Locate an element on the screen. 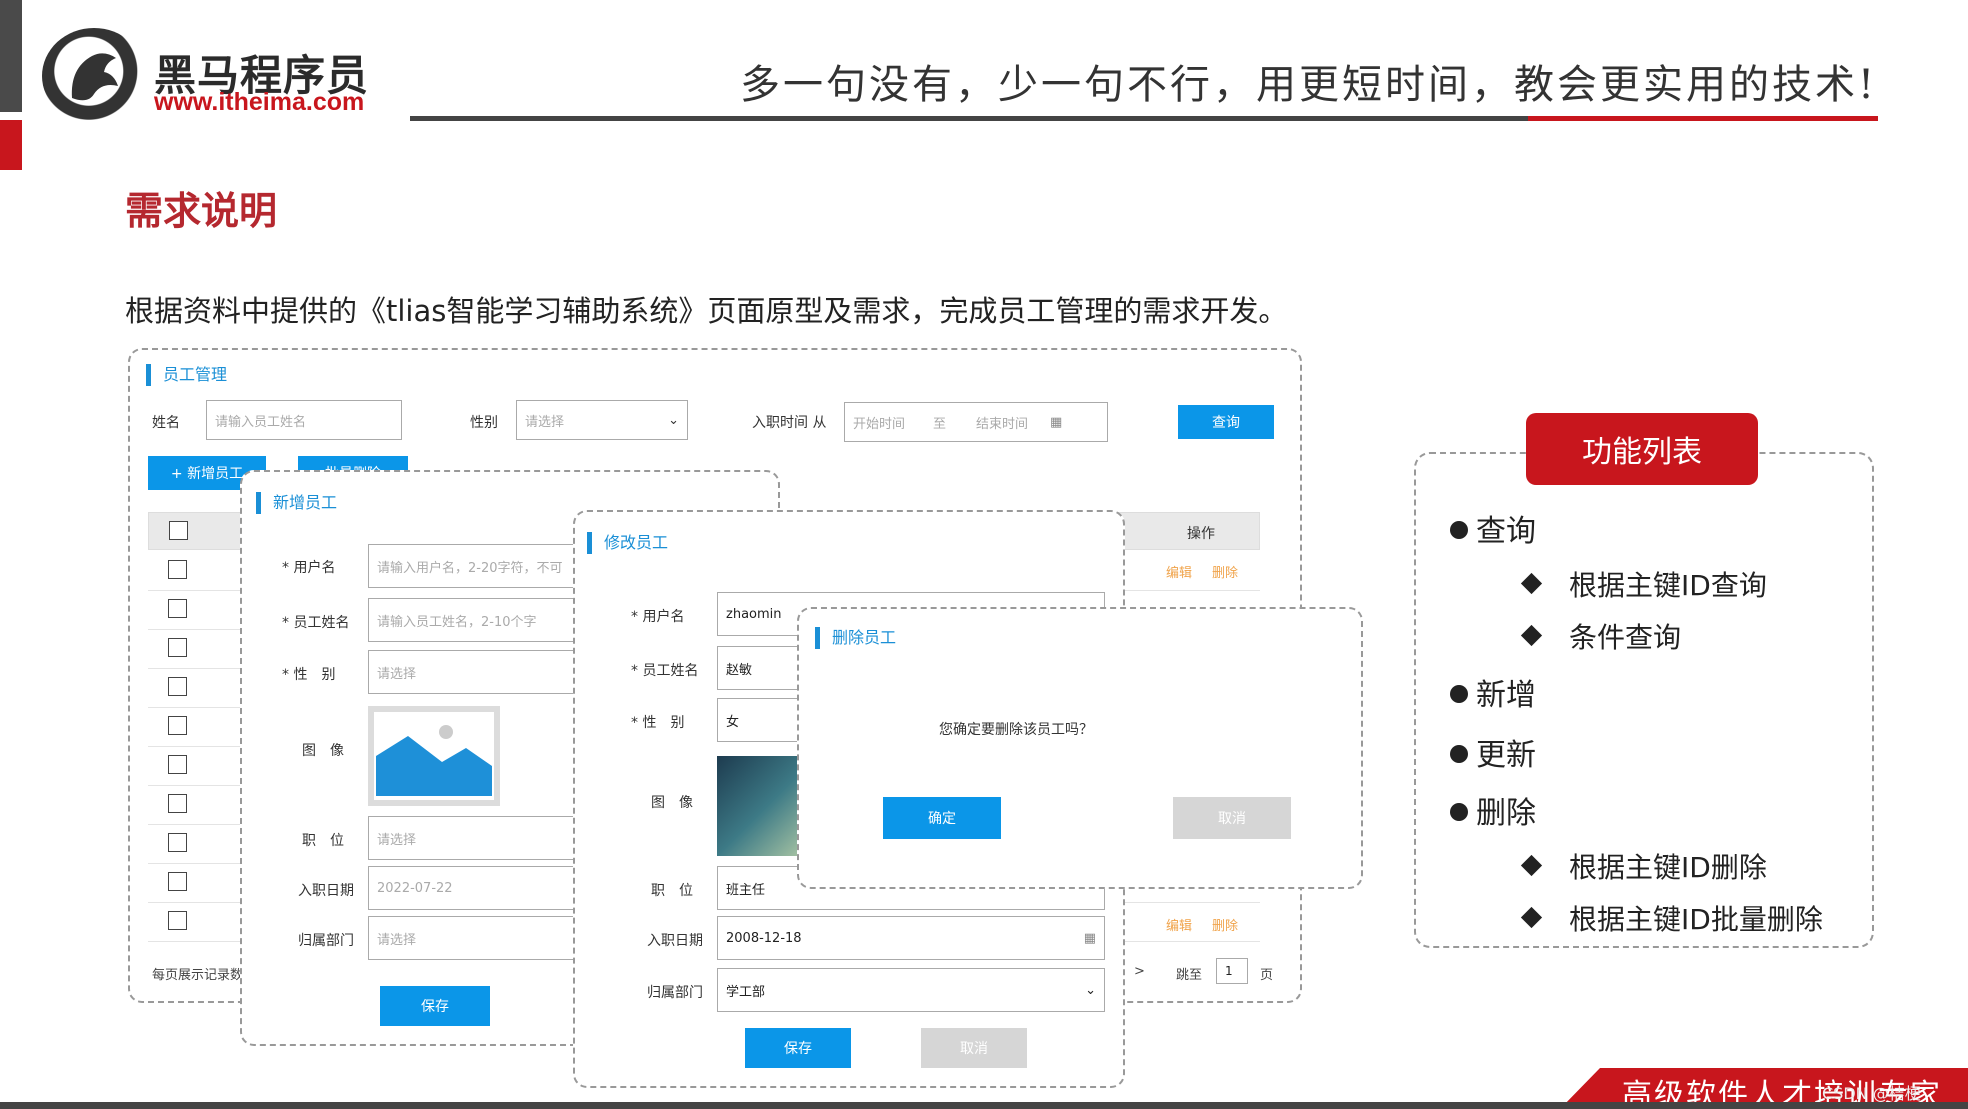 The image size is (1968, 1109). gender-select-value: 请选择 is located at coordinates (545, 422).